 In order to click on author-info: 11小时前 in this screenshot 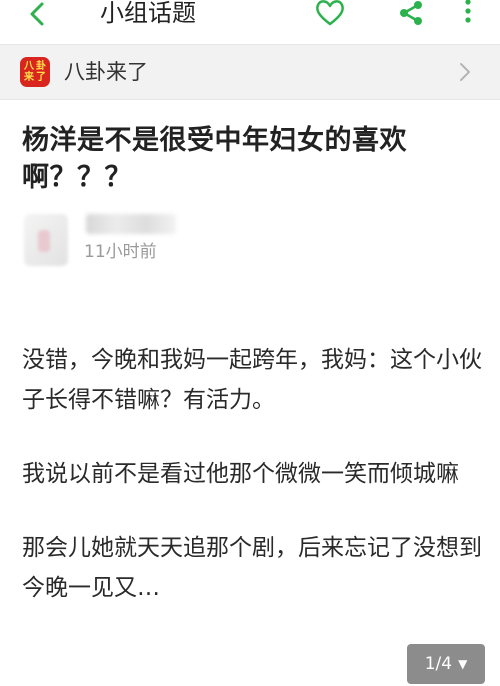, I will do `click(172, 242)`.